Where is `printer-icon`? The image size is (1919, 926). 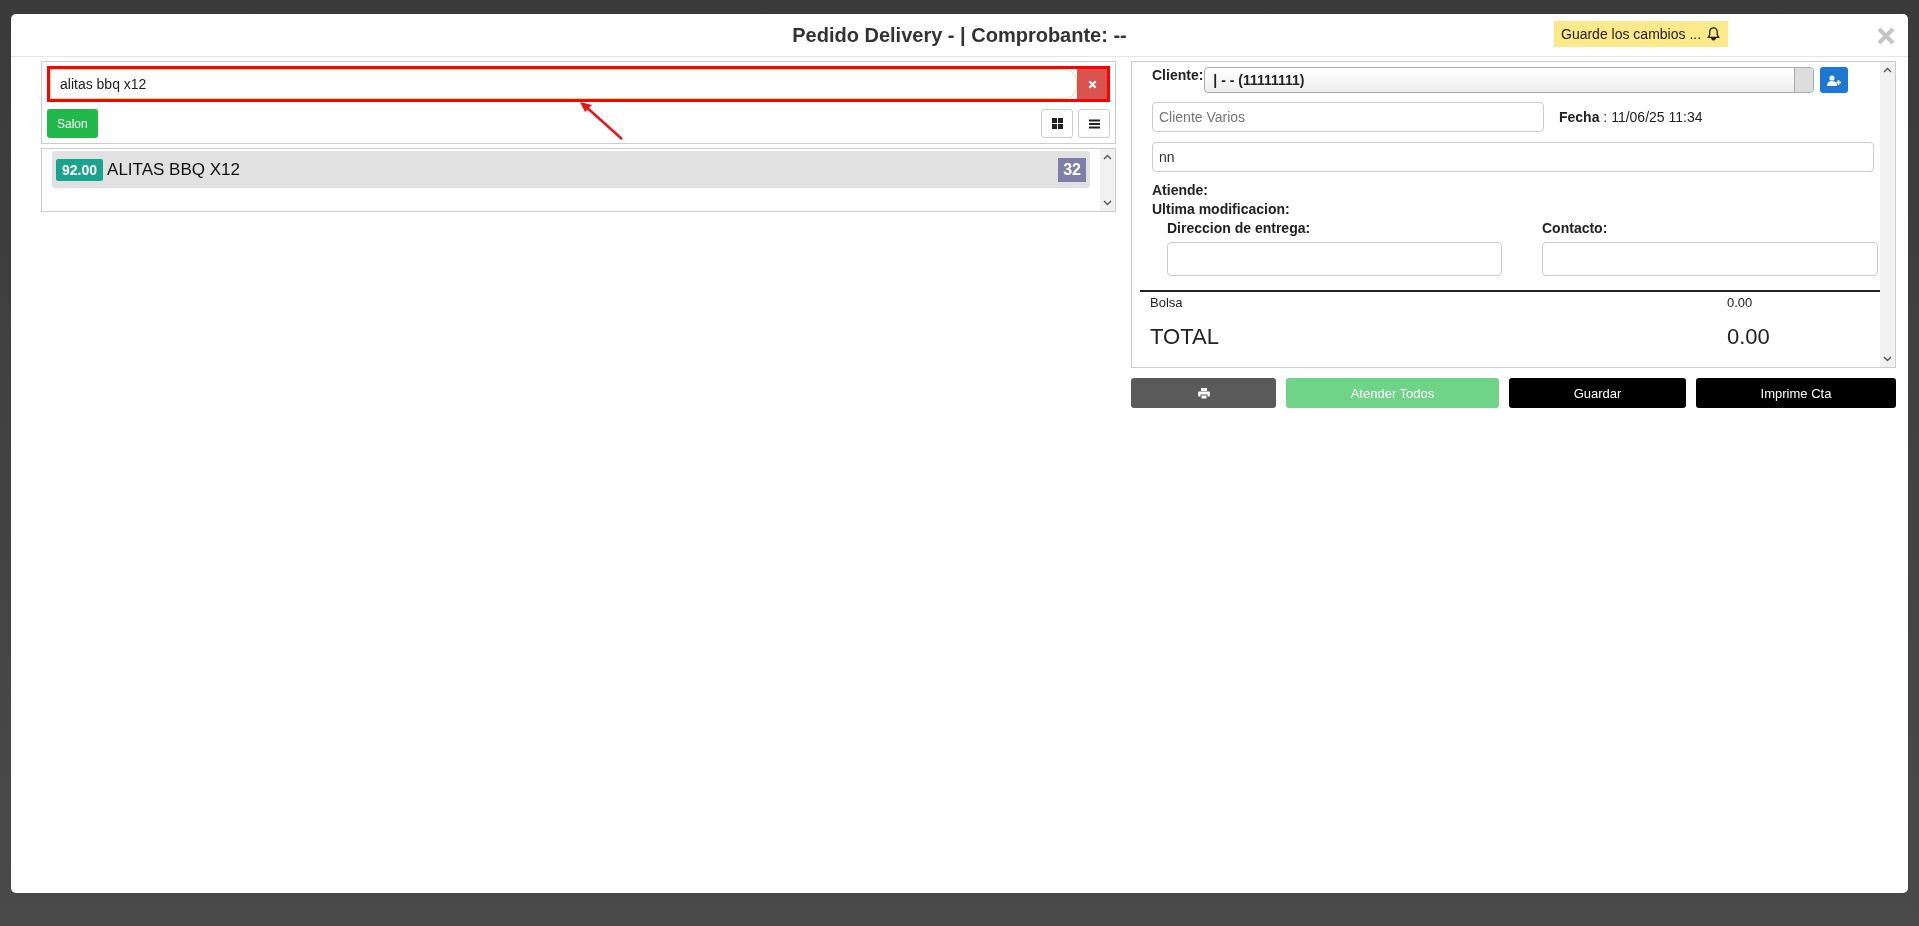
printer-icon is located at coordinates (1203, 393).